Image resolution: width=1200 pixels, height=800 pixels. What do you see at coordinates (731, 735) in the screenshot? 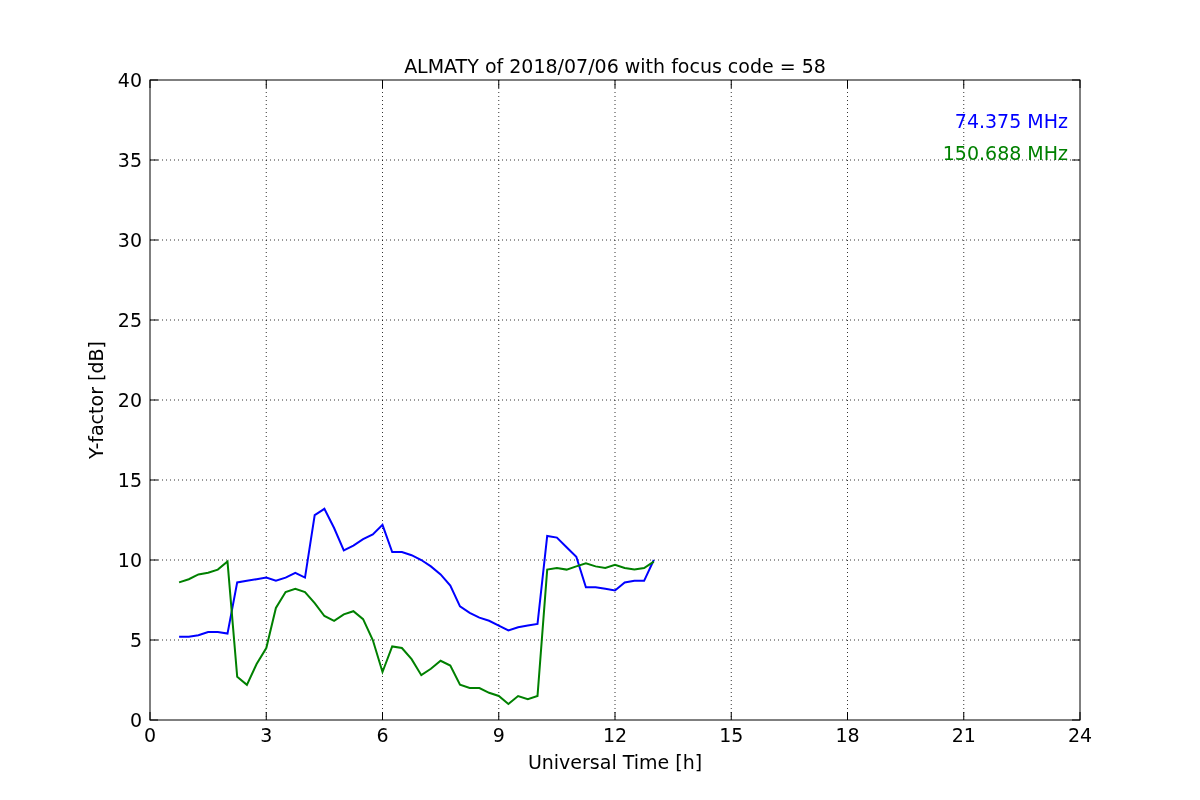
I see `x-tick-label: 15` at bounding box center [731, 735].